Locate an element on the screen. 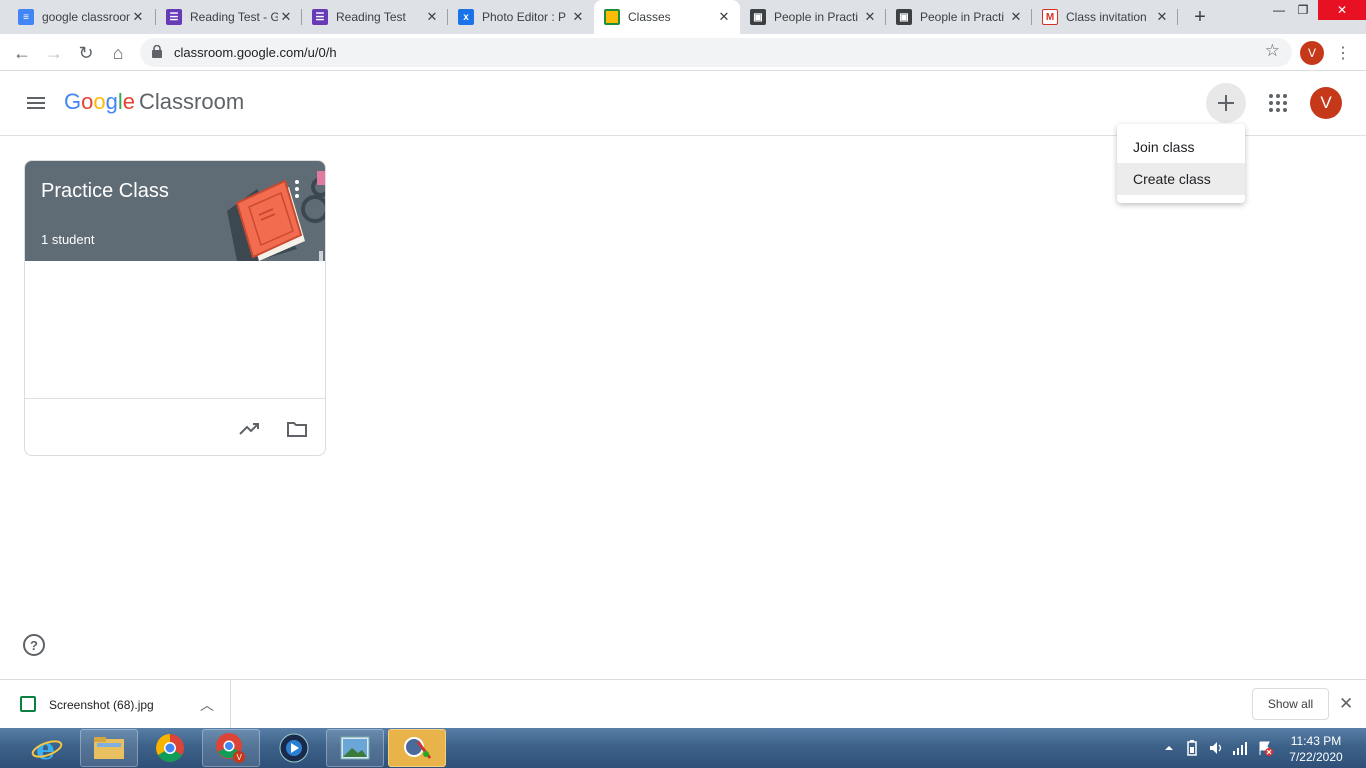  address-bar: classroom.google.com/u/0/h ☆ is located at coordinates (716, 52).